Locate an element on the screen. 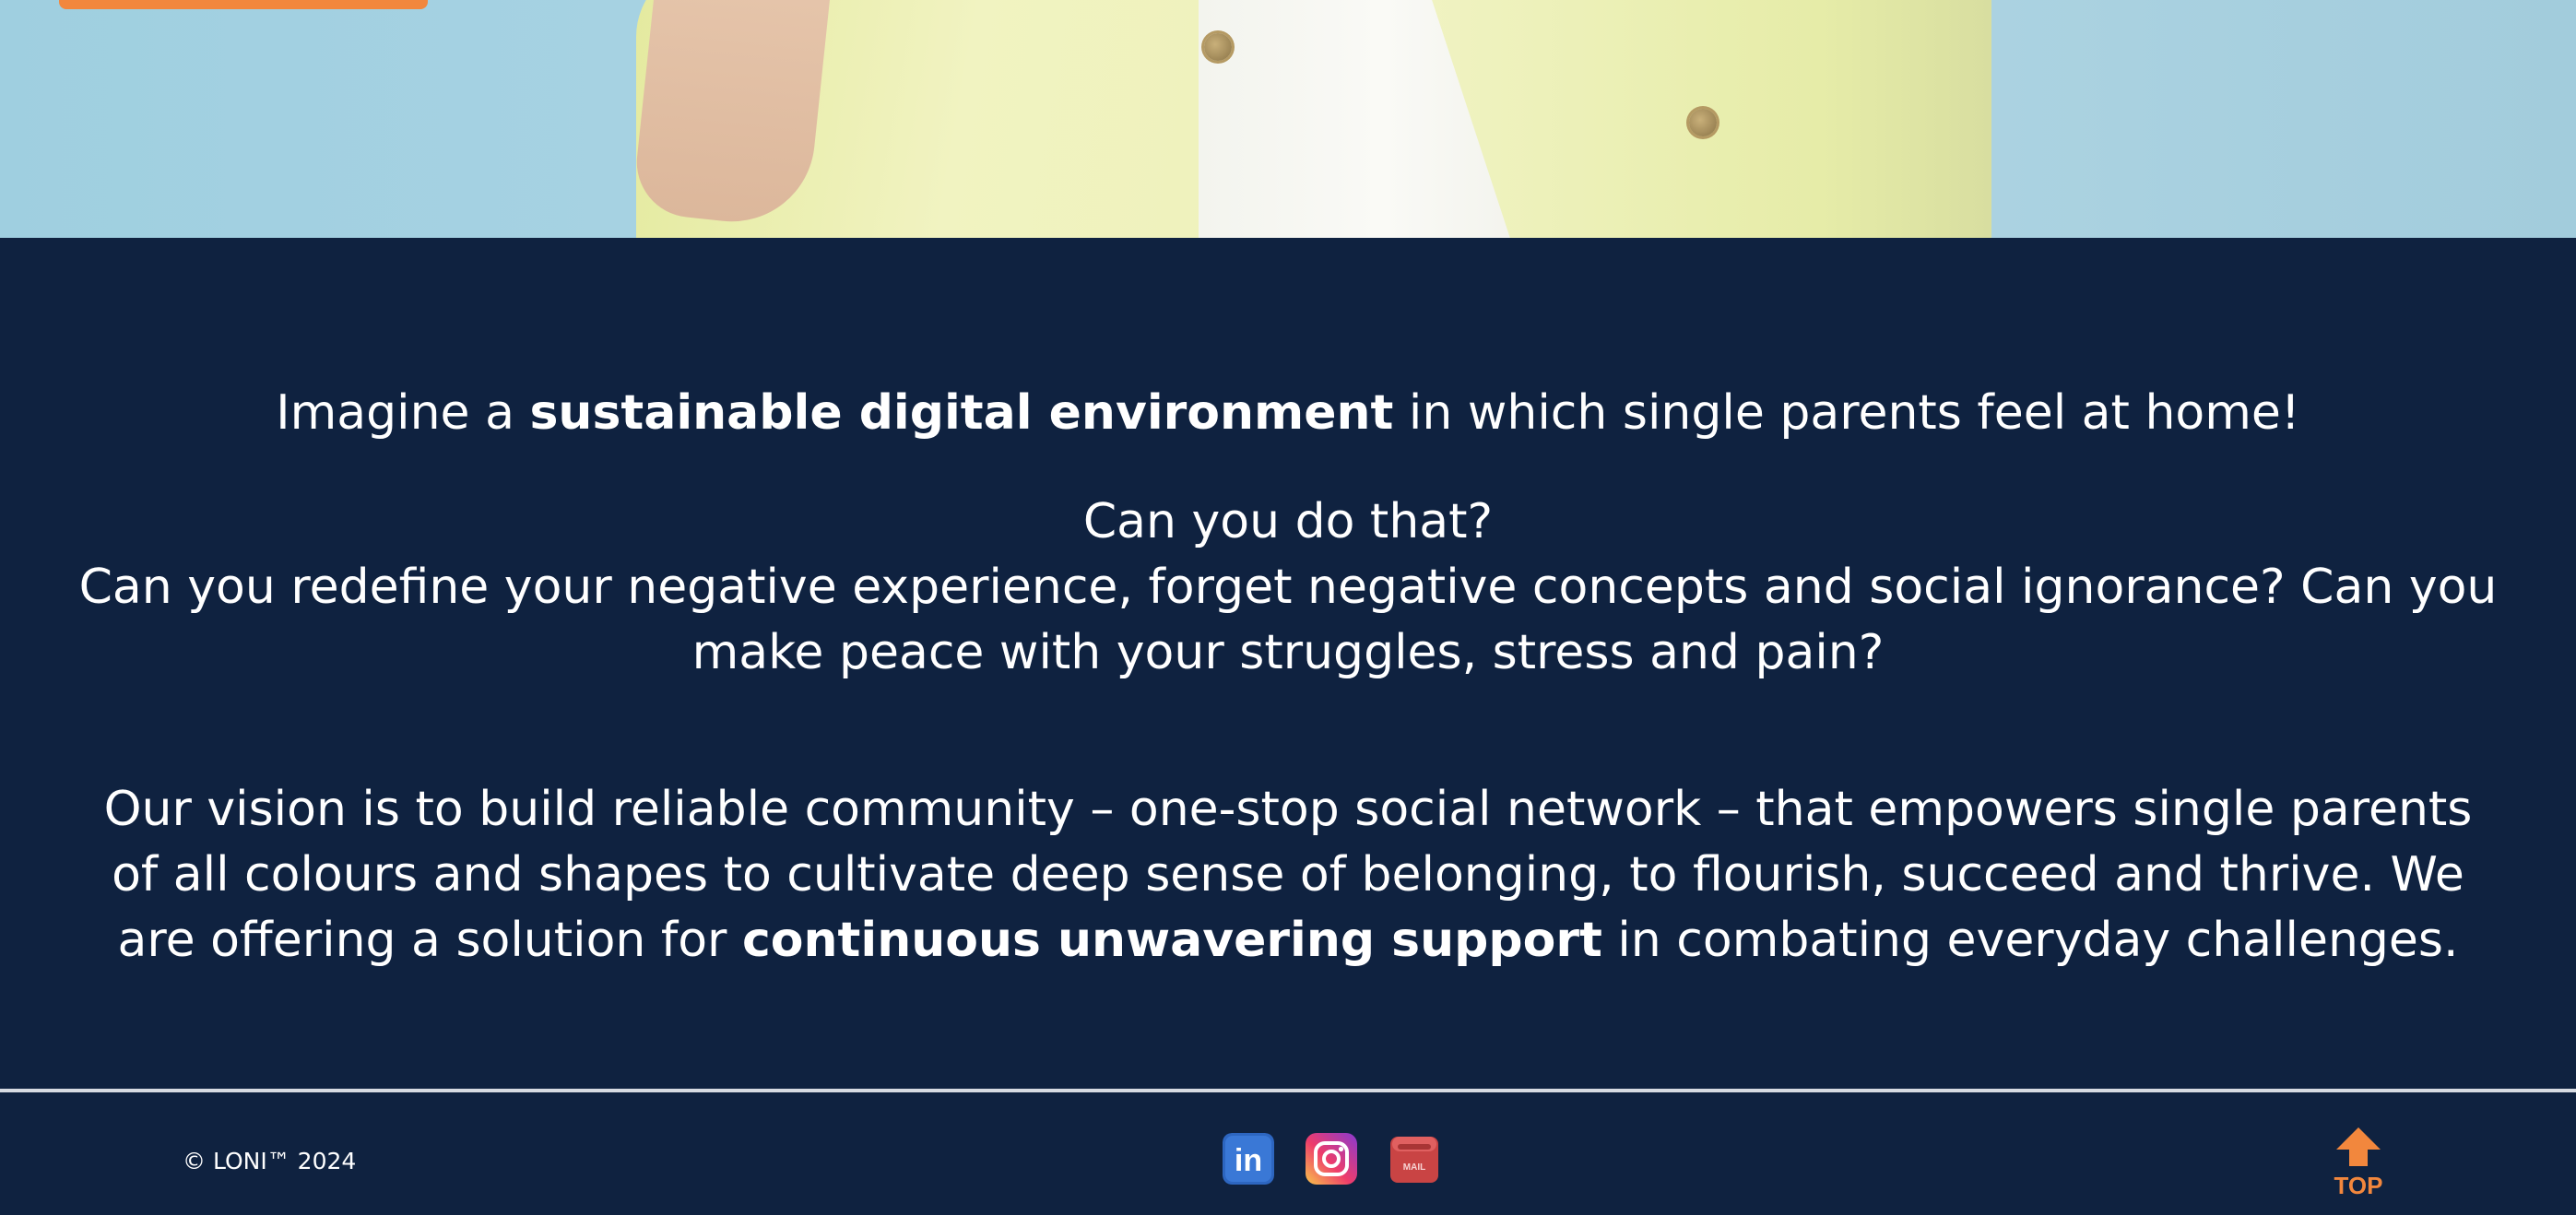 Image resolution: width=2576 pixels, height=1215 pixels. hero-cta-button is located at coordinates (243, 4).